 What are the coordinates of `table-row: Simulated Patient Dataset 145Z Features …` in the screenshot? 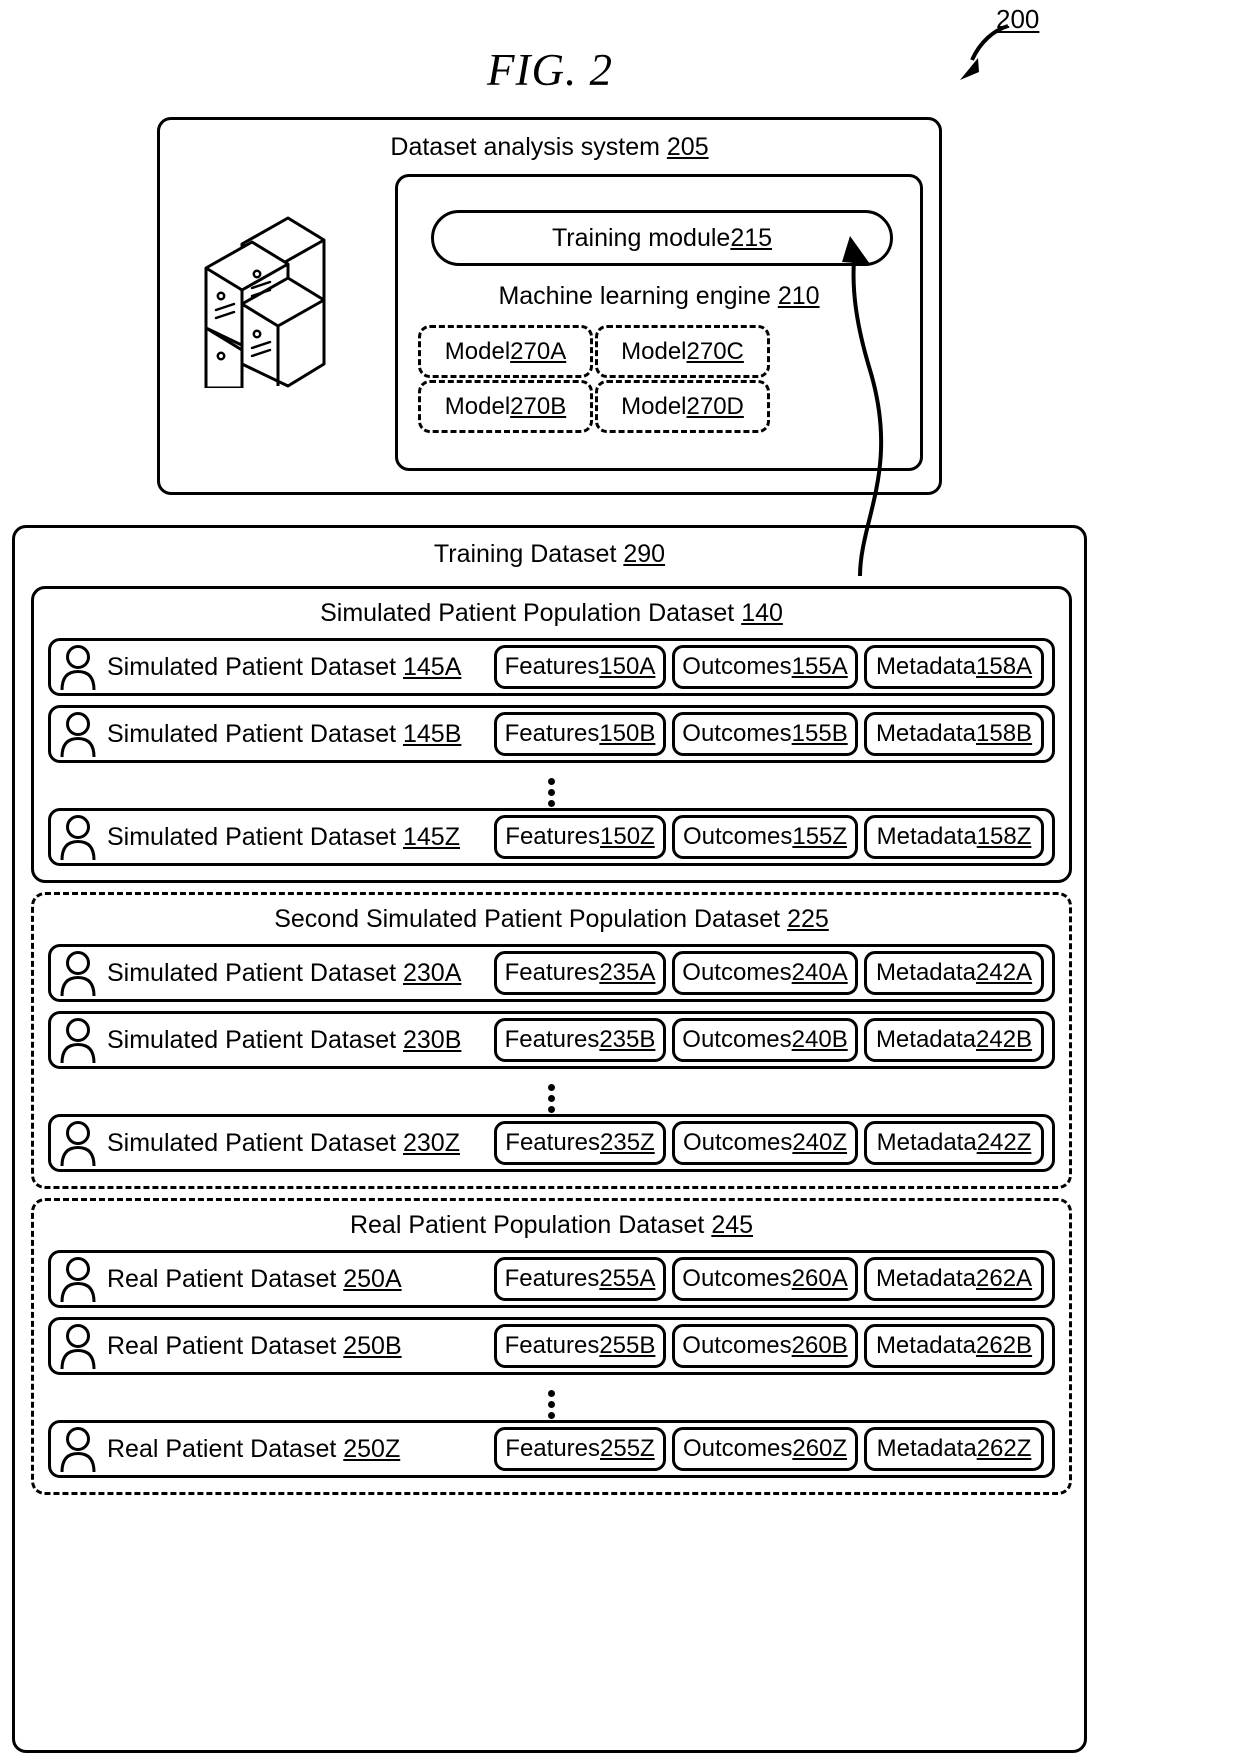 It's located at (551, 837).